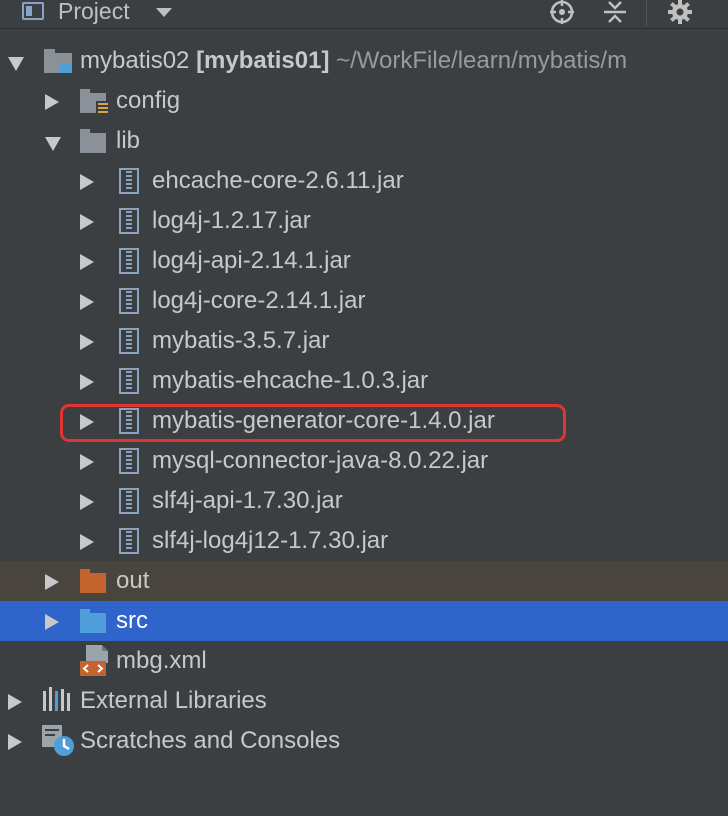  What do you see at coordinates (364, 661) in the screenshot?
I see `tree-row-mbg-xml: mbg.xml` at bounding box center [364, 661].